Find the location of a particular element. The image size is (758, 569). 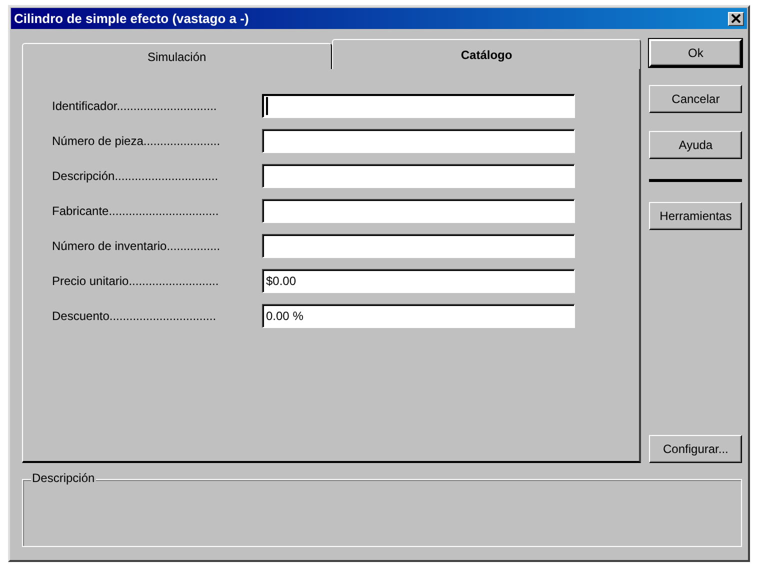

input-field: $0.00 is located at coordinates (418, 281).